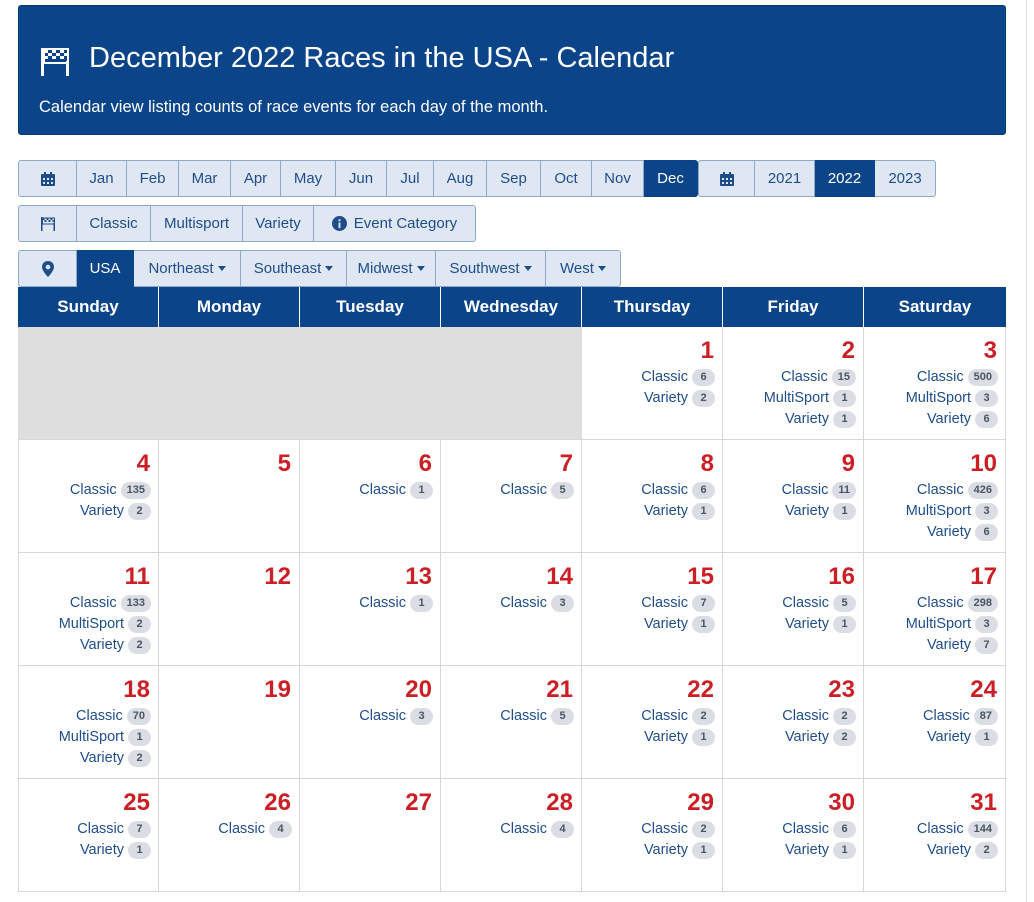 This screenshot has height=902, width=1034. I want to click on day-number: 8, so click(648, 464).